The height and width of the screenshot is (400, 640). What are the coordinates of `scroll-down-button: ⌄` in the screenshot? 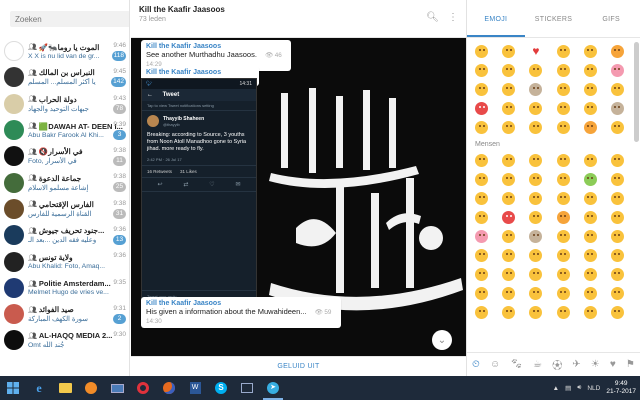 It's located at (442, 340).